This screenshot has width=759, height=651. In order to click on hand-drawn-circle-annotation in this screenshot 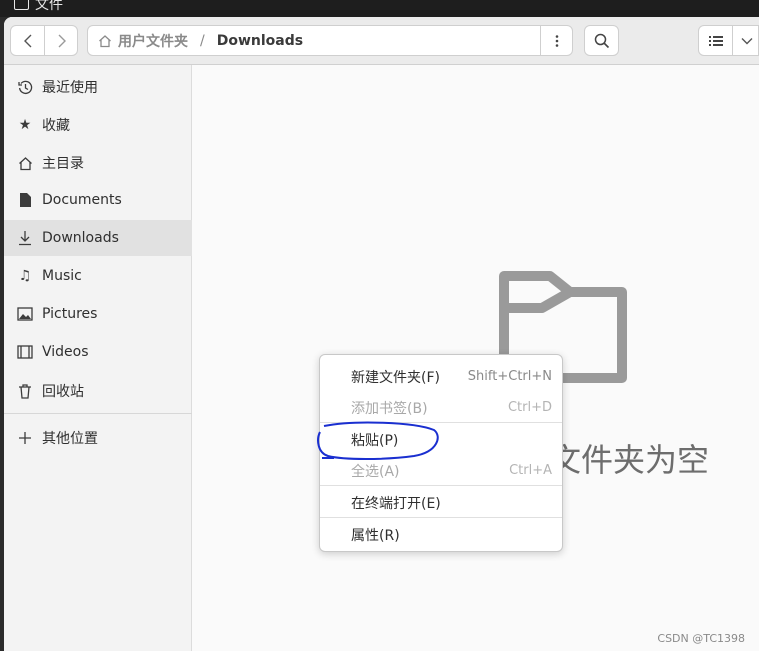, I will do `click(378, 440)`.